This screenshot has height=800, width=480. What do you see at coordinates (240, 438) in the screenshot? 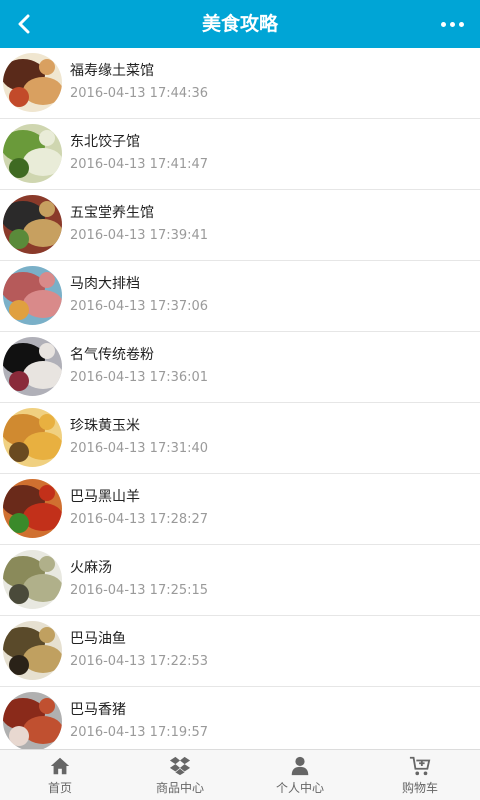
I see `list-item: 珍珠黄玉米 2016-04-13 17:31:40` at bounding box center [240, 438].